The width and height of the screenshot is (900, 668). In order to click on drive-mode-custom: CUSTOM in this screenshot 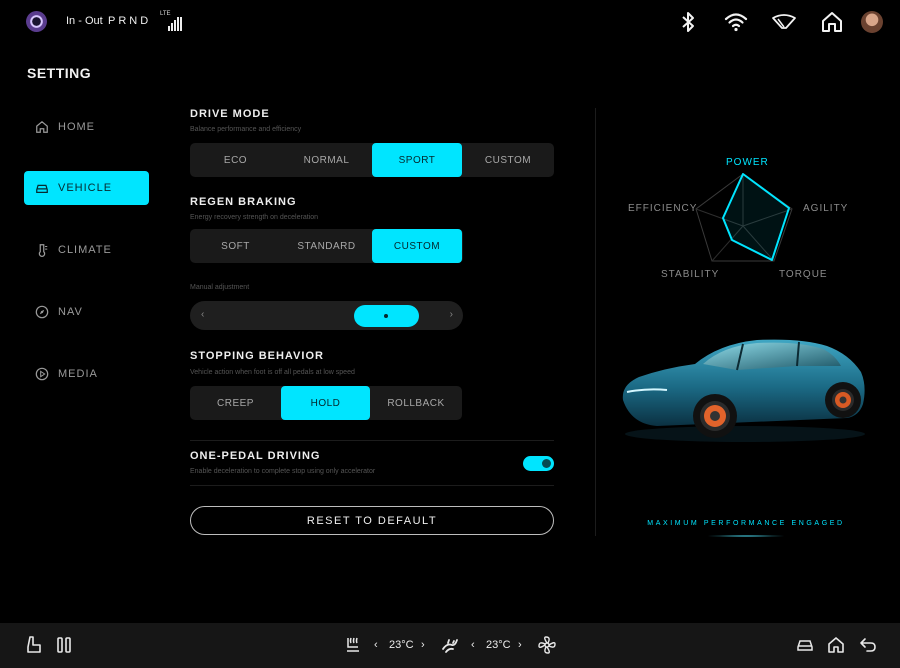, I will do `click(508, 160)`.